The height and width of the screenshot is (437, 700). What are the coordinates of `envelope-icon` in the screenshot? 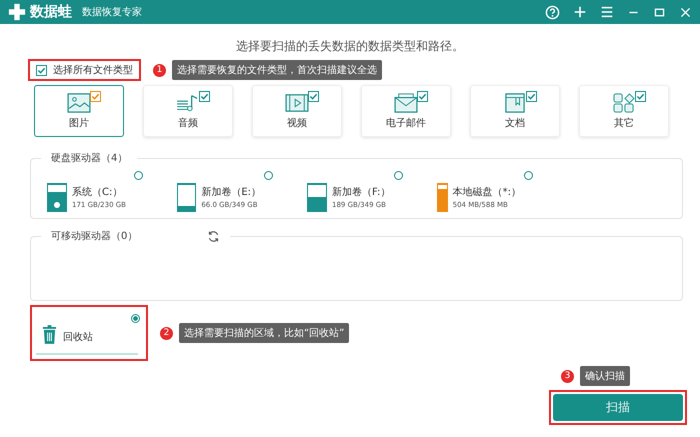 It's located at (406, 102).